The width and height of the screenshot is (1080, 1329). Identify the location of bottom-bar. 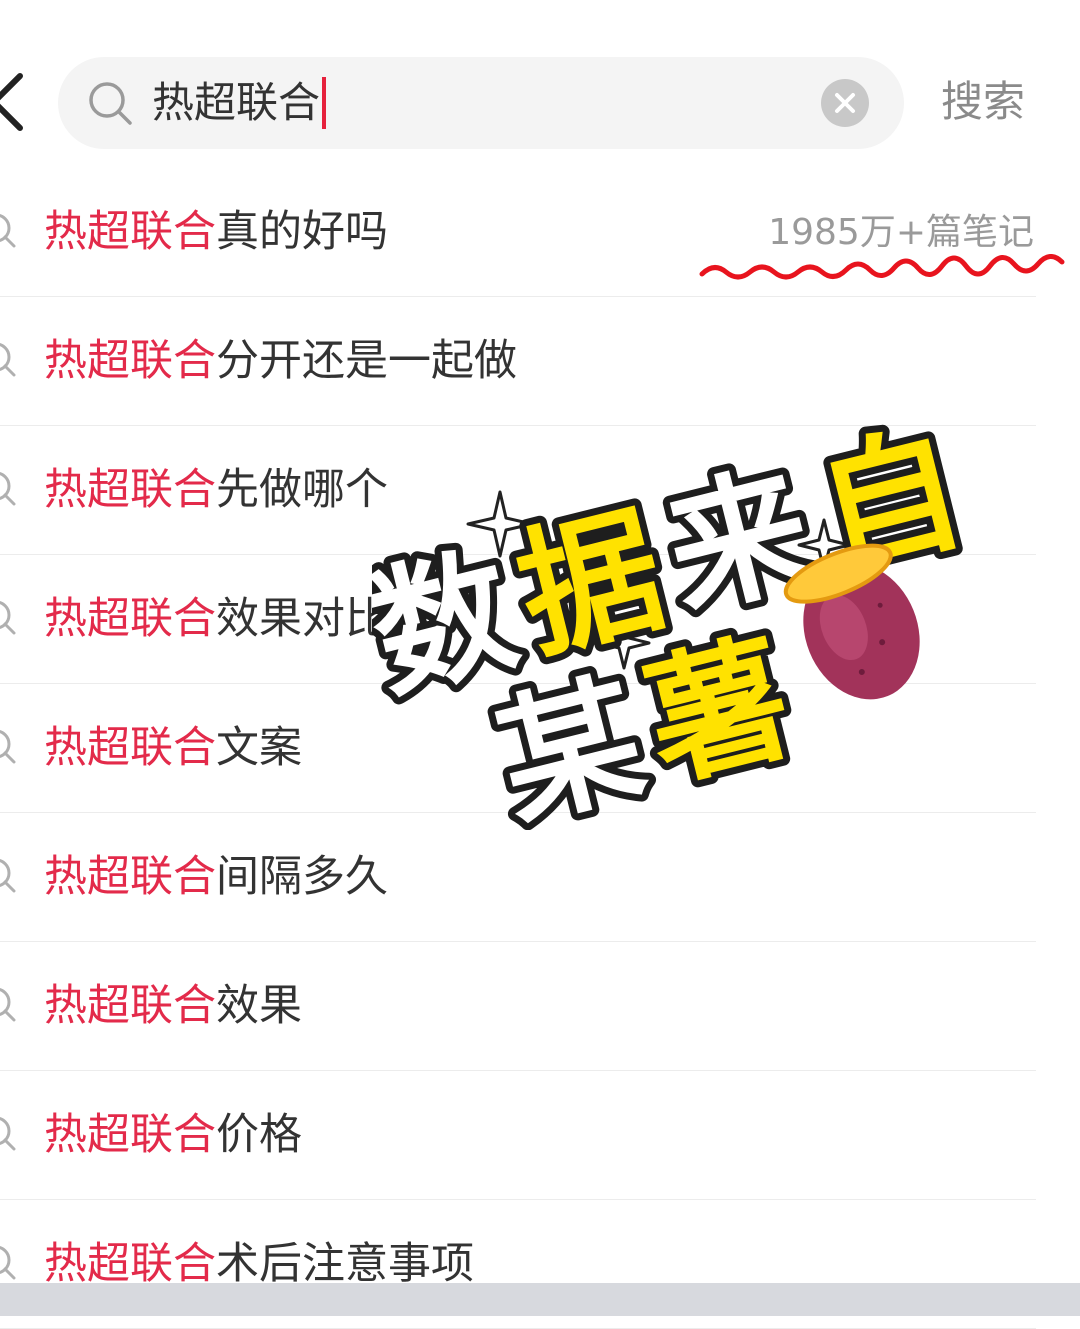
(540, 1299).